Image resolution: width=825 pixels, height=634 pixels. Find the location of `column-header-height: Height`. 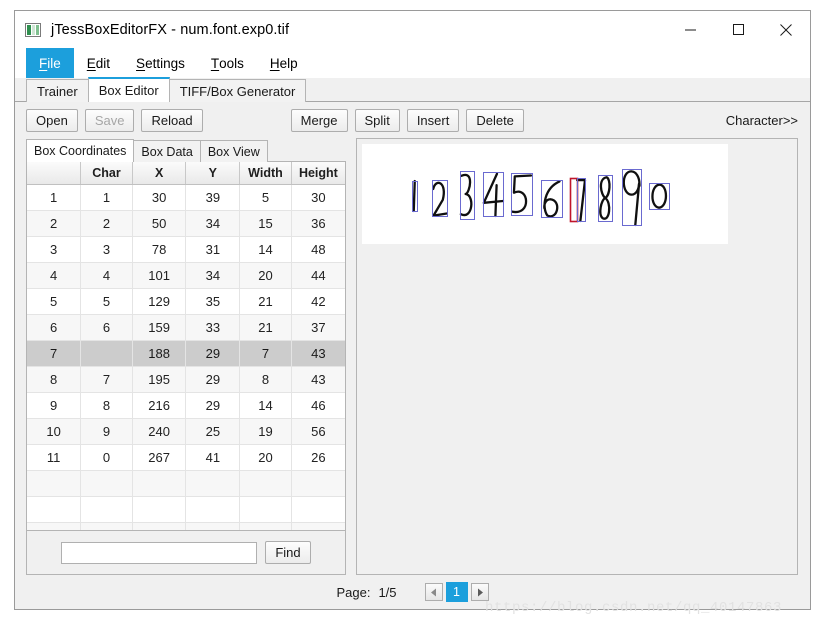

column-header-height: Height is located at coordinates (318, 173).